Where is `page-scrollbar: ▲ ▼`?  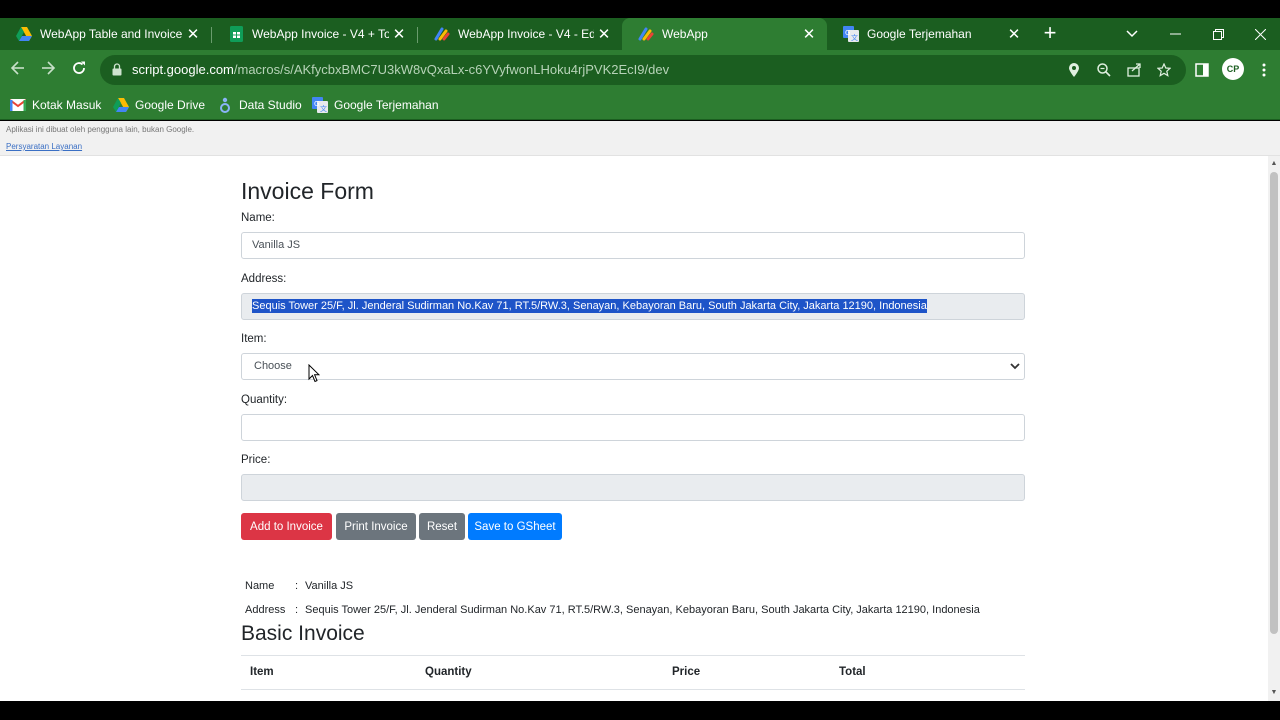
page-scrollbar: ▲ ▼ is located at coordinates (1274, 428).